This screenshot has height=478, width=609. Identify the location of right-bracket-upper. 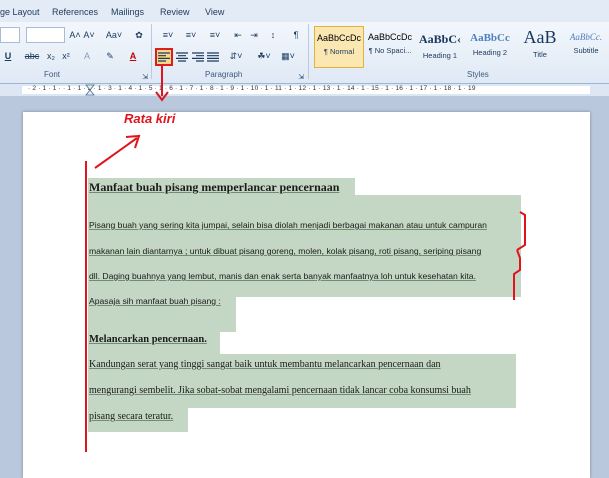
(521, 231).